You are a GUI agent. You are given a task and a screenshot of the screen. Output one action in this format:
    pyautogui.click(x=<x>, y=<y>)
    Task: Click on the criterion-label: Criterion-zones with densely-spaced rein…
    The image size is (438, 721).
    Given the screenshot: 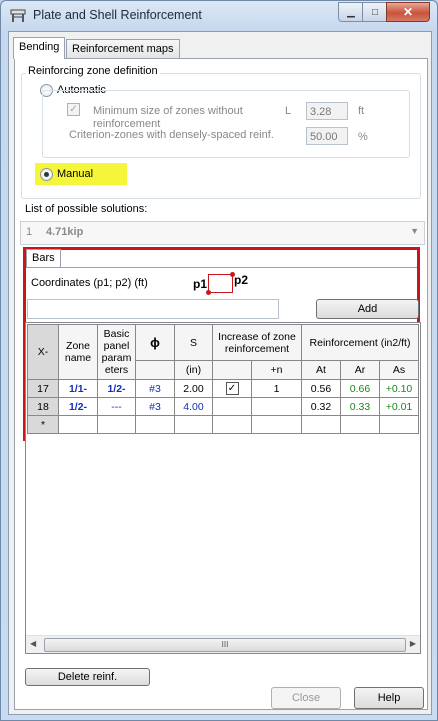 What is the action you would take?
    pyautogui.click(x=171, y=135)
    